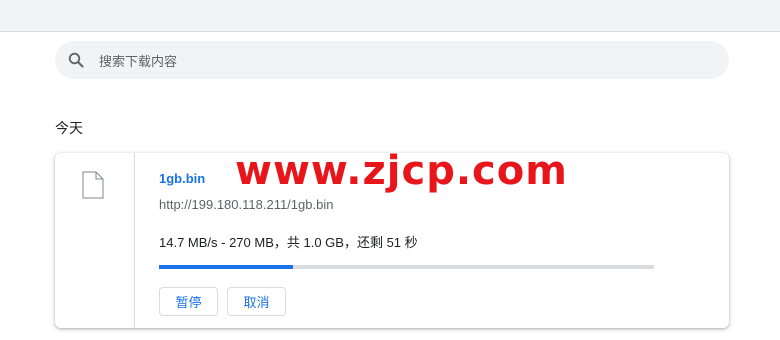 This screenshot has height=340, width=780. Describe the element at coordinates (256, 301) in the screenshot. I see `cancel-button: 取消` at that location.